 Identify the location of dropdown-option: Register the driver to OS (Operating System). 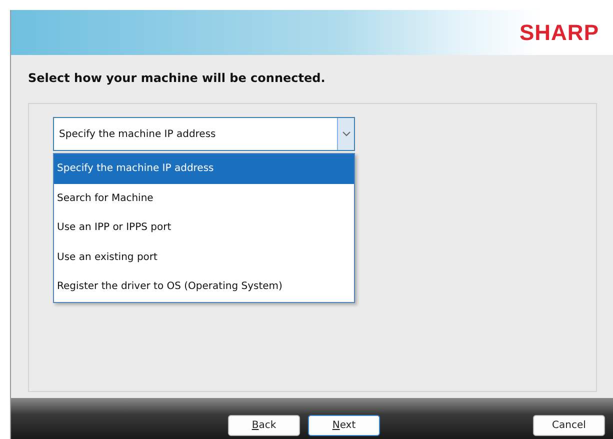
(204, 287).